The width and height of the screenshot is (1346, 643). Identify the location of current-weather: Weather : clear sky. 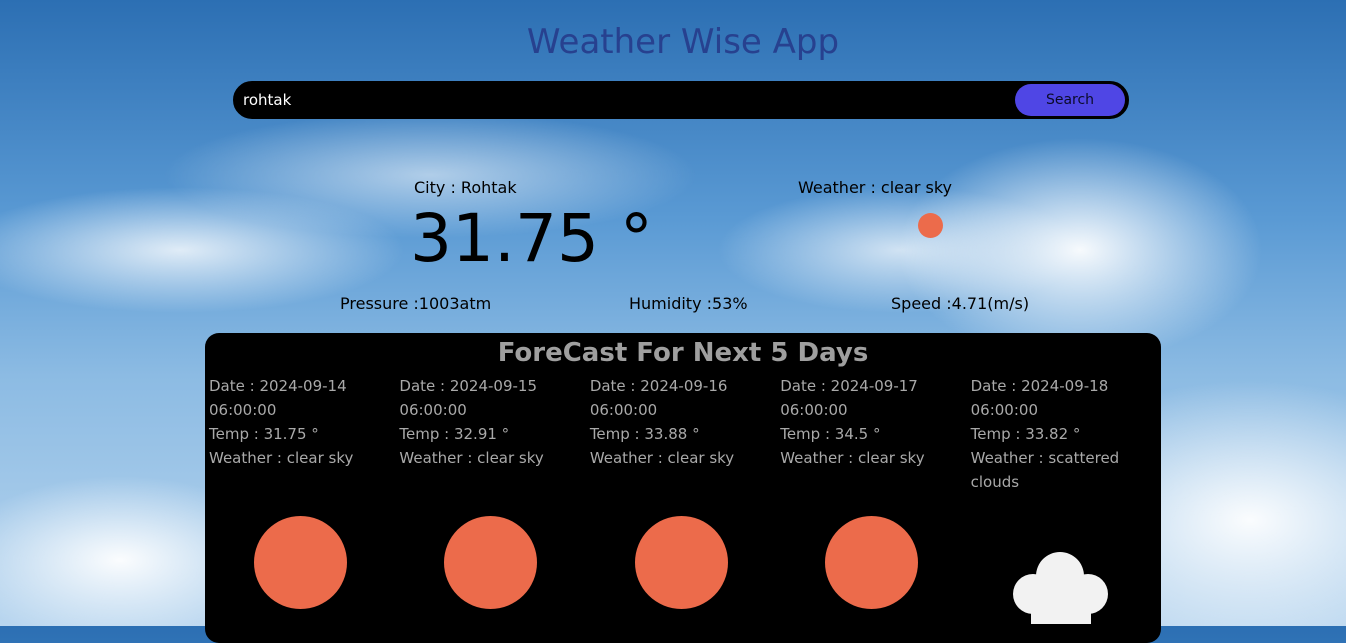
(875, 187).